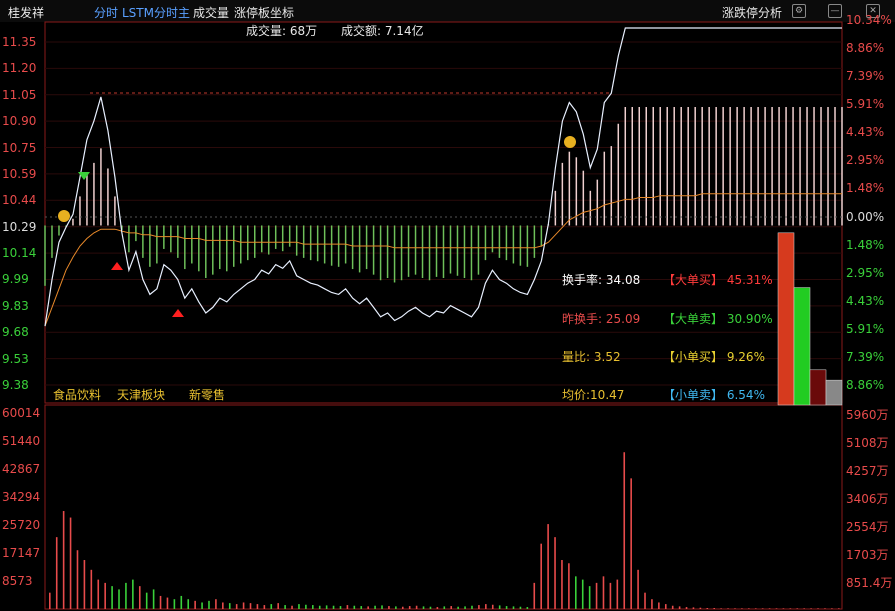 This screenshot has height=611, width=895. I want to click on price-tick-label: 9.68, so click(15, 332).